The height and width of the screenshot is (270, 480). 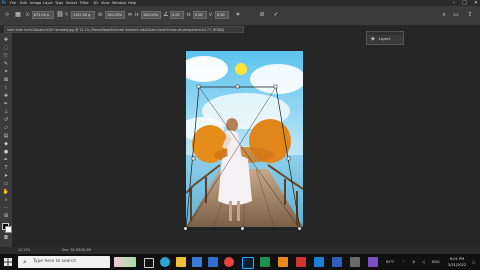 I want to click on reference-point-icon: ▦, so click(x=18, y=15).